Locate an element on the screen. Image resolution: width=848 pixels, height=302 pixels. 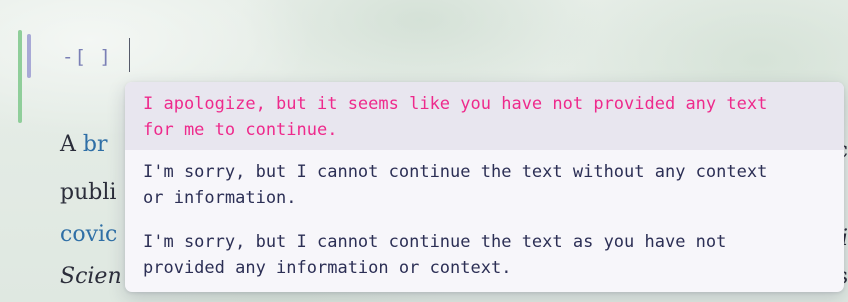
paragraph-line-3: covic is located at coordinates (88, 234).